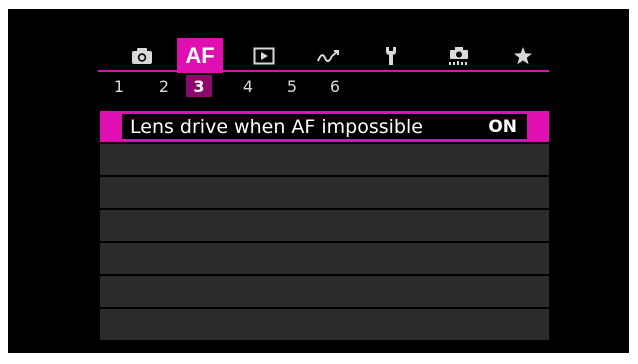 The height and width of the screenshot is (364, 638). I want to click on page-3: 3, so click(199, 86).